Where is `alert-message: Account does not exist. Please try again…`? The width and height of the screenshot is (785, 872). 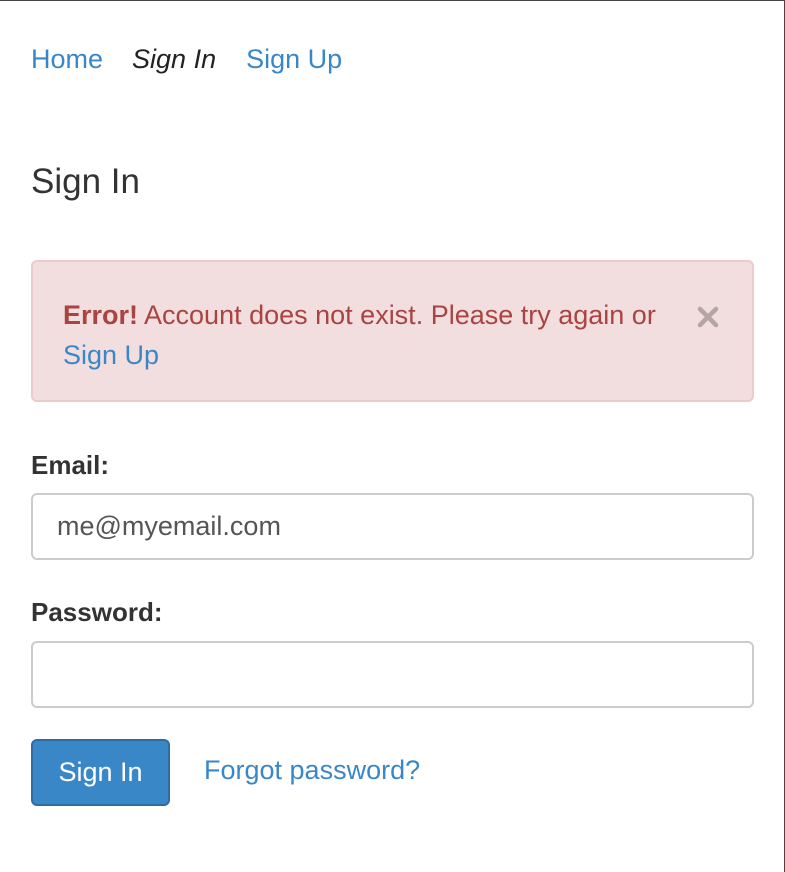
alert-message: Account does not exist. Please try again… is located at coordinates (397, 315).